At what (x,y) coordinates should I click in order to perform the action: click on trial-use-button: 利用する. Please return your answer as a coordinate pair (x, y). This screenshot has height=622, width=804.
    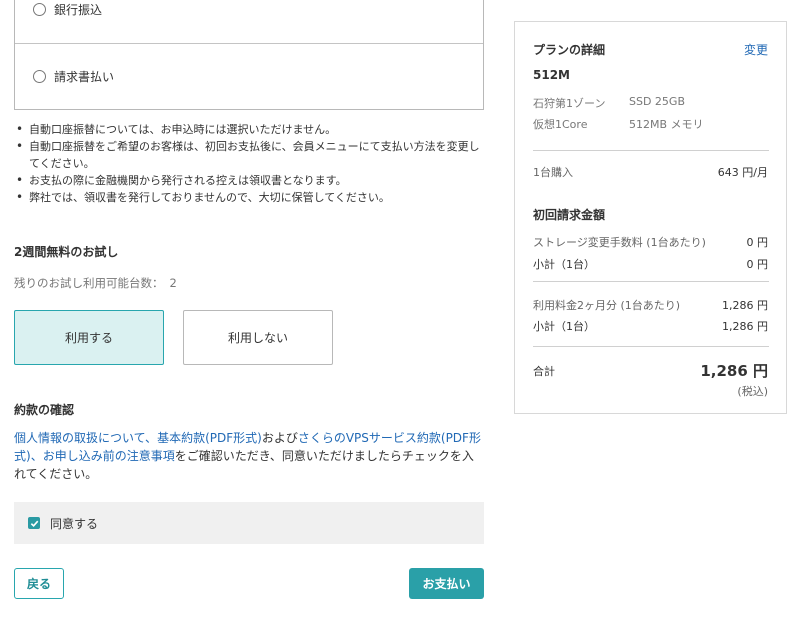
    Looking at the image, I should click on (89, 337).